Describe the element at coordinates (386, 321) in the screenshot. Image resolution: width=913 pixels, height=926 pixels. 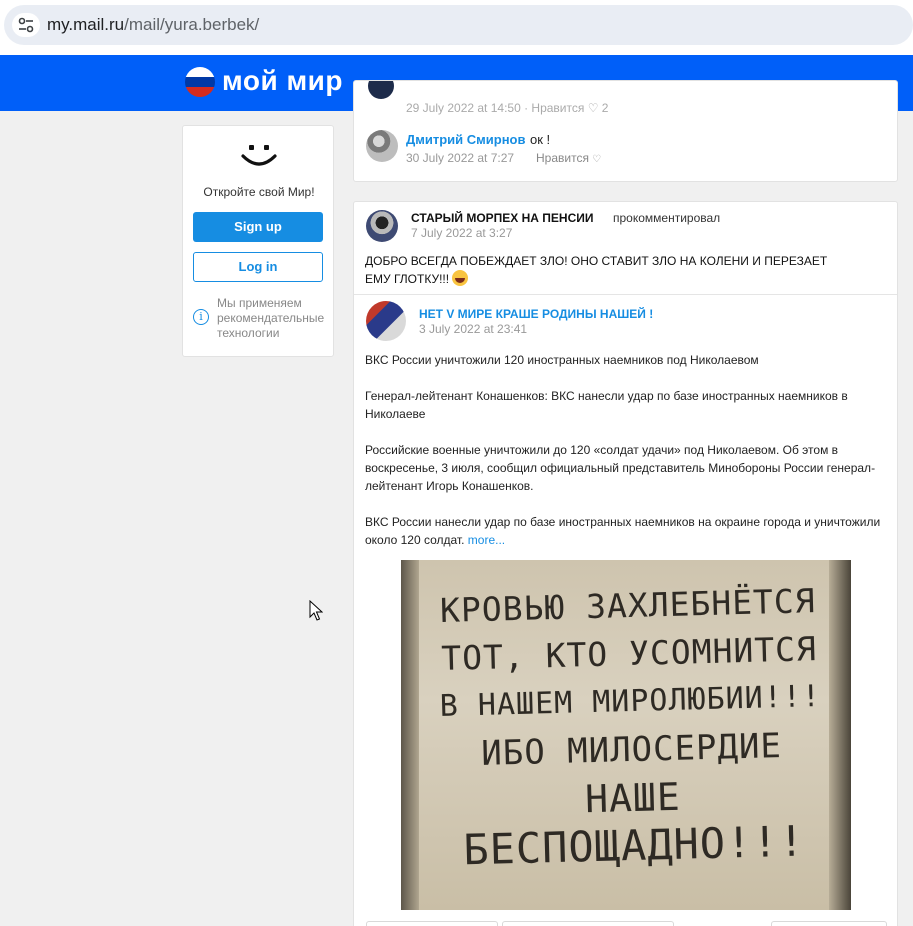
I see `group-avatar` at that location.